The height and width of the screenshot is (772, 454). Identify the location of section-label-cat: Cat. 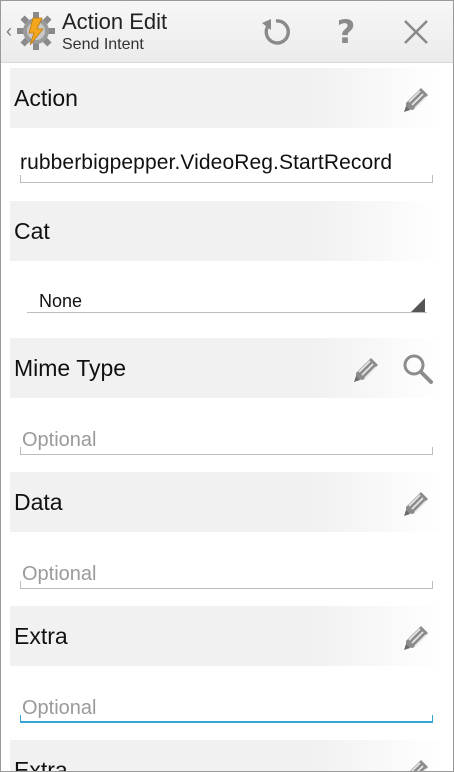
(32, 231).